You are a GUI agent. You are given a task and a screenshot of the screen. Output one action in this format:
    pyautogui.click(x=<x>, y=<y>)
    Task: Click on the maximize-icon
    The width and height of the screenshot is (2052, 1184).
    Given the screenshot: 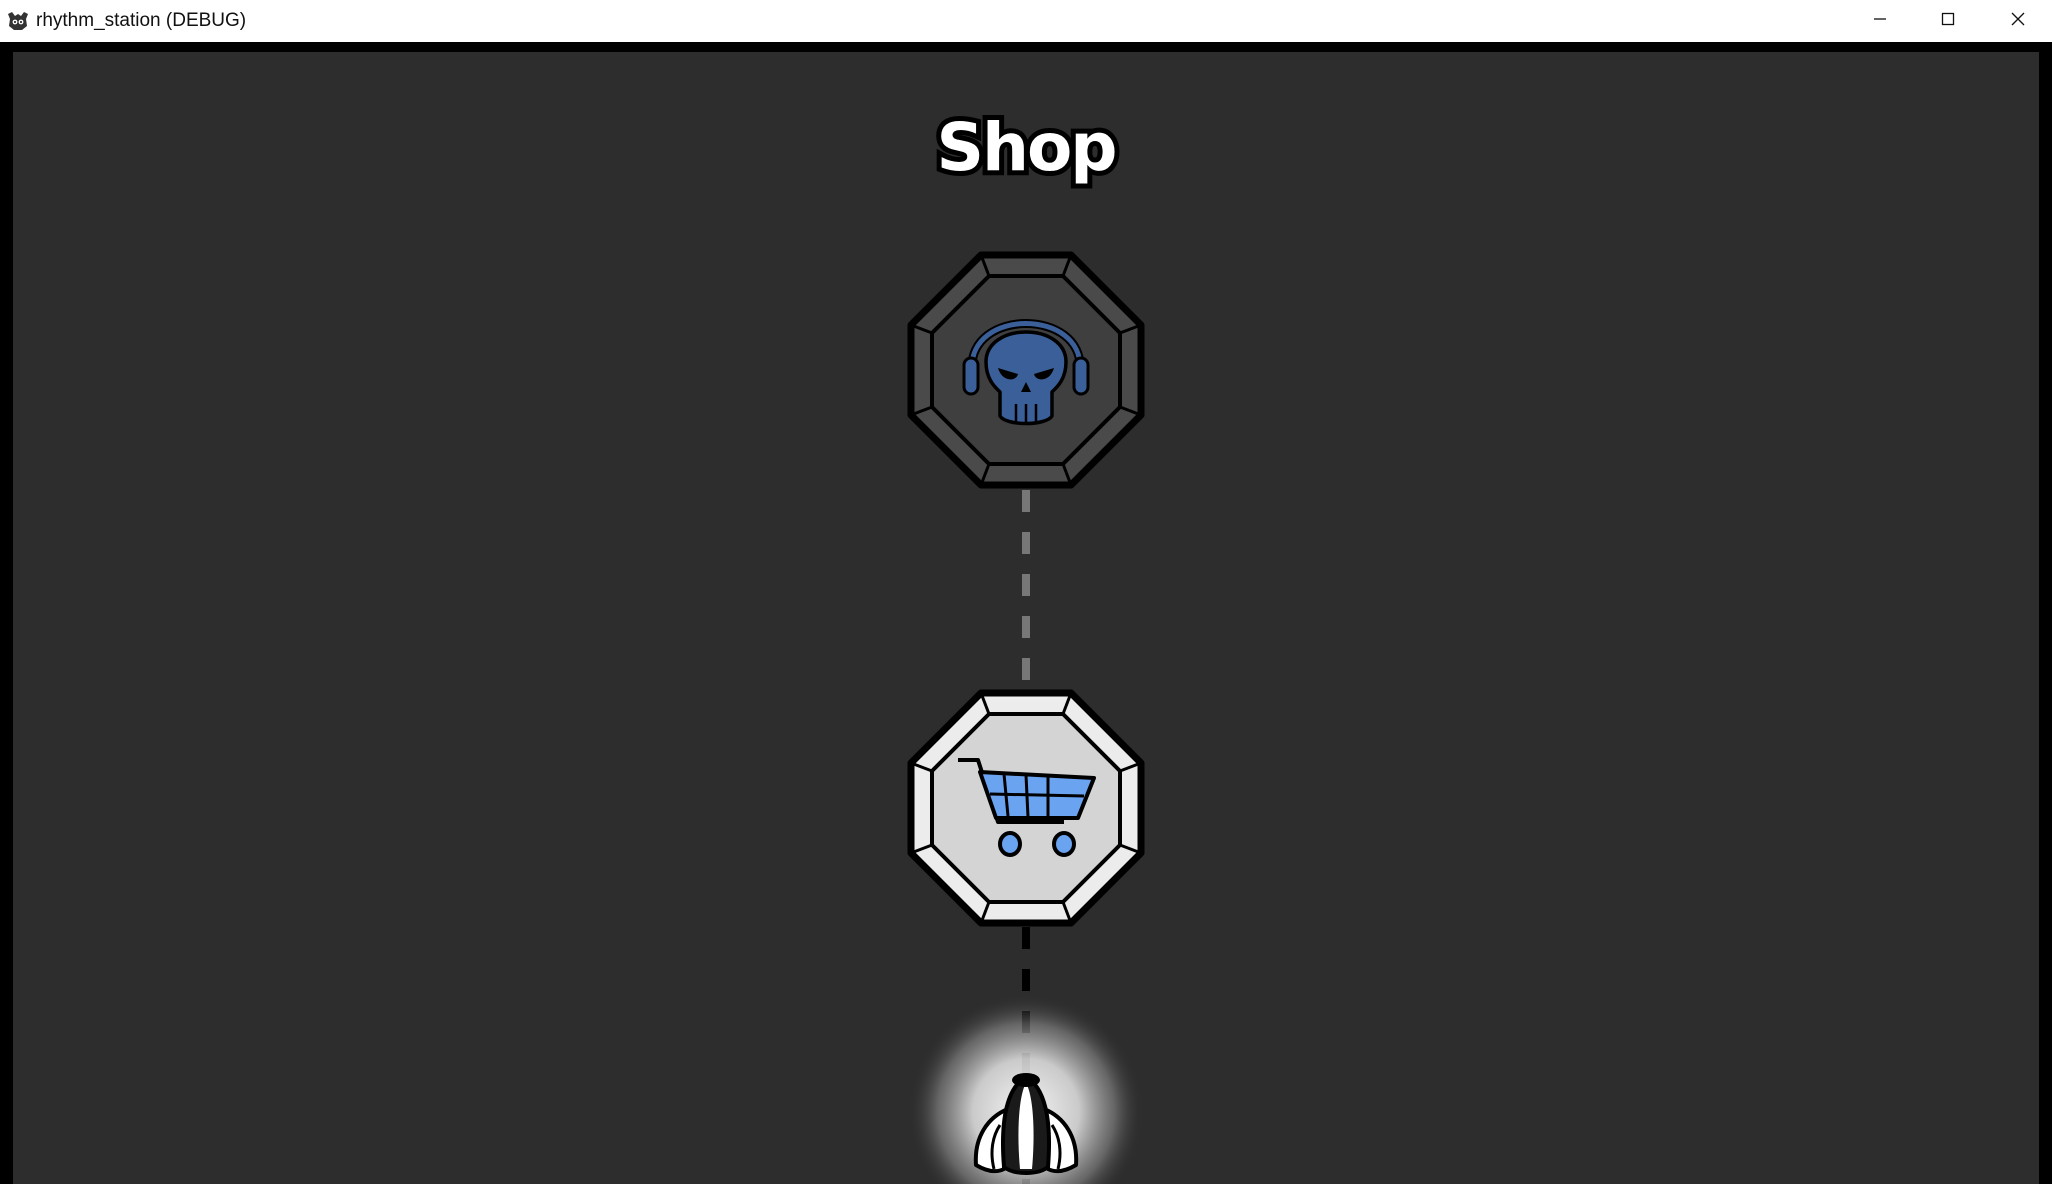 What is the action you would take?
    pyautogui.click(x=1948, y=21)
    